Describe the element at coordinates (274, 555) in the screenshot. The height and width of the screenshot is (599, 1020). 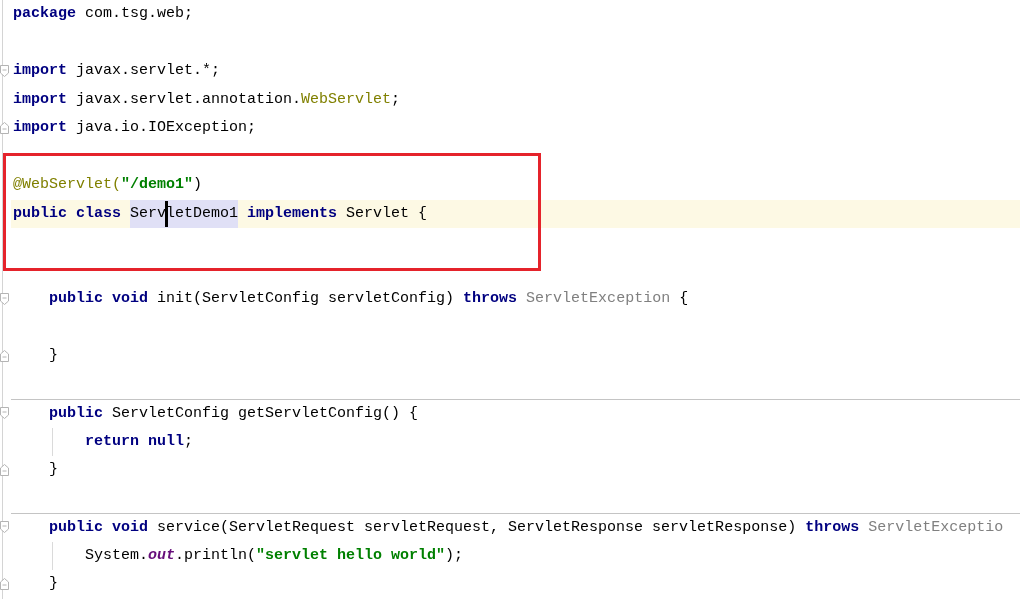
I see `code-line: System.out.println("servlet hello world");` at that location.